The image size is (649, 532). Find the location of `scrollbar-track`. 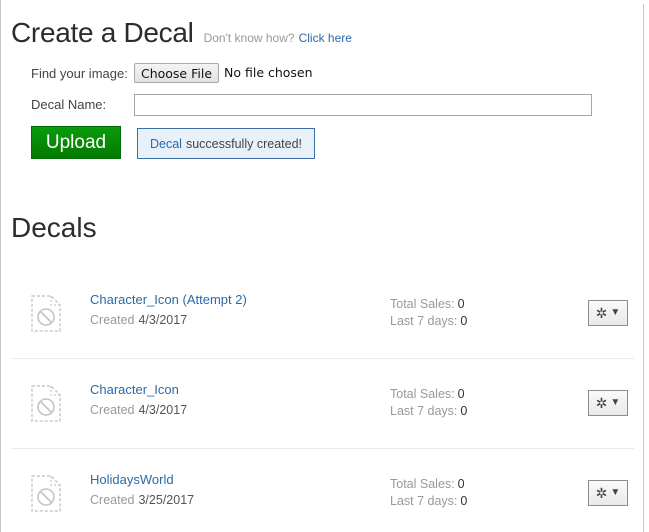

scrollbar-track is located at coordinates (643, 268).